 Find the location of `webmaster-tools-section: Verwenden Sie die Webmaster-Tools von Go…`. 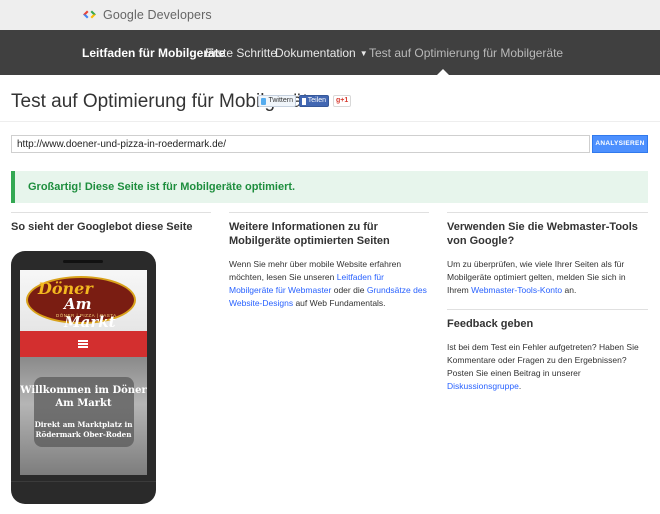

webmaster-tools-section: Verwenden Sie die Webmaster-Tools von Go… is located at coordinates (547, 302).